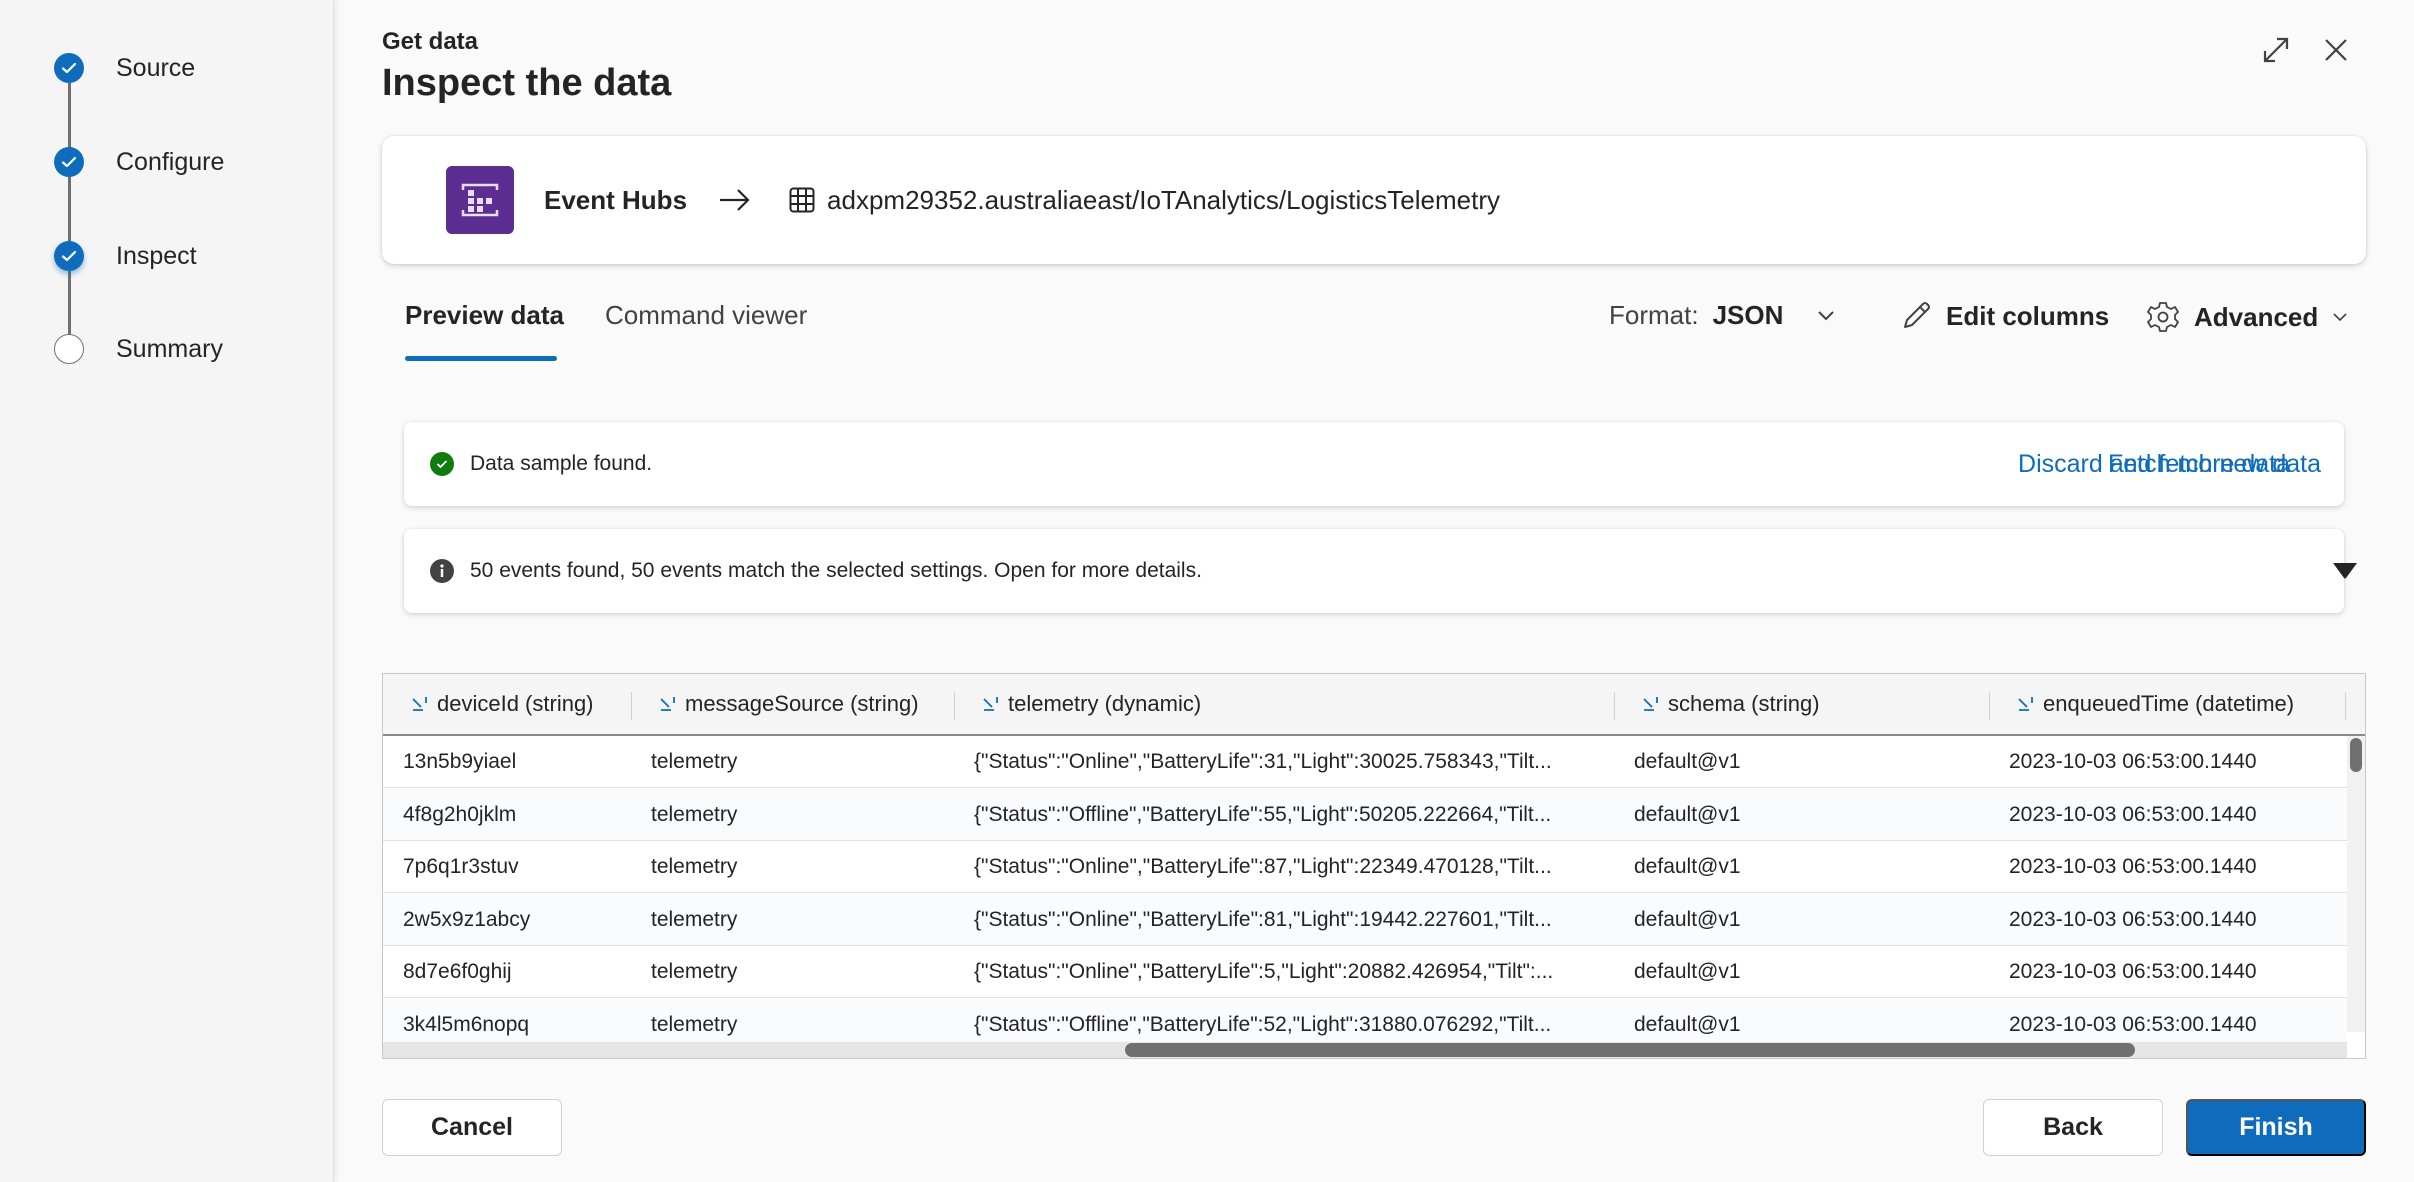 The height and width of the screenshot is (1182, 2414). I want to click on arrow-right-icon, so click(735, 200).